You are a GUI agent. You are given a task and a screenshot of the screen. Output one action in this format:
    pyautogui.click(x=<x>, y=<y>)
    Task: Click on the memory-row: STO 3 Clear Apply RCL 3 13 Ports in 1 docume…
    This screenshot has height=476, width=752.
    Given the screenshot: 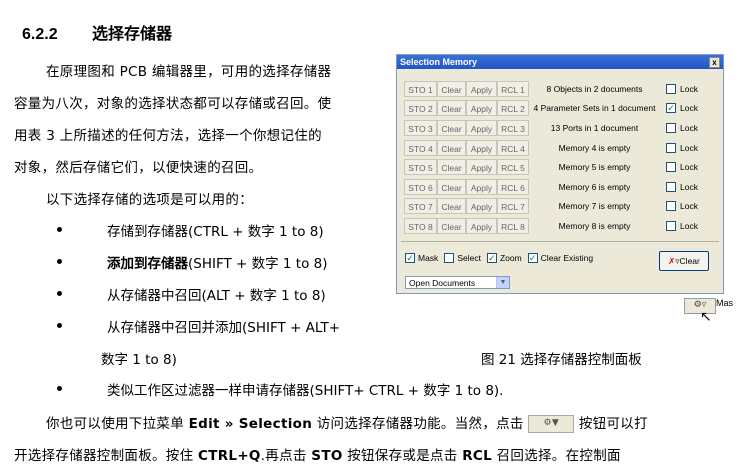 What is the action you would take?
    pyautogui.click(x=551, y=128)
    